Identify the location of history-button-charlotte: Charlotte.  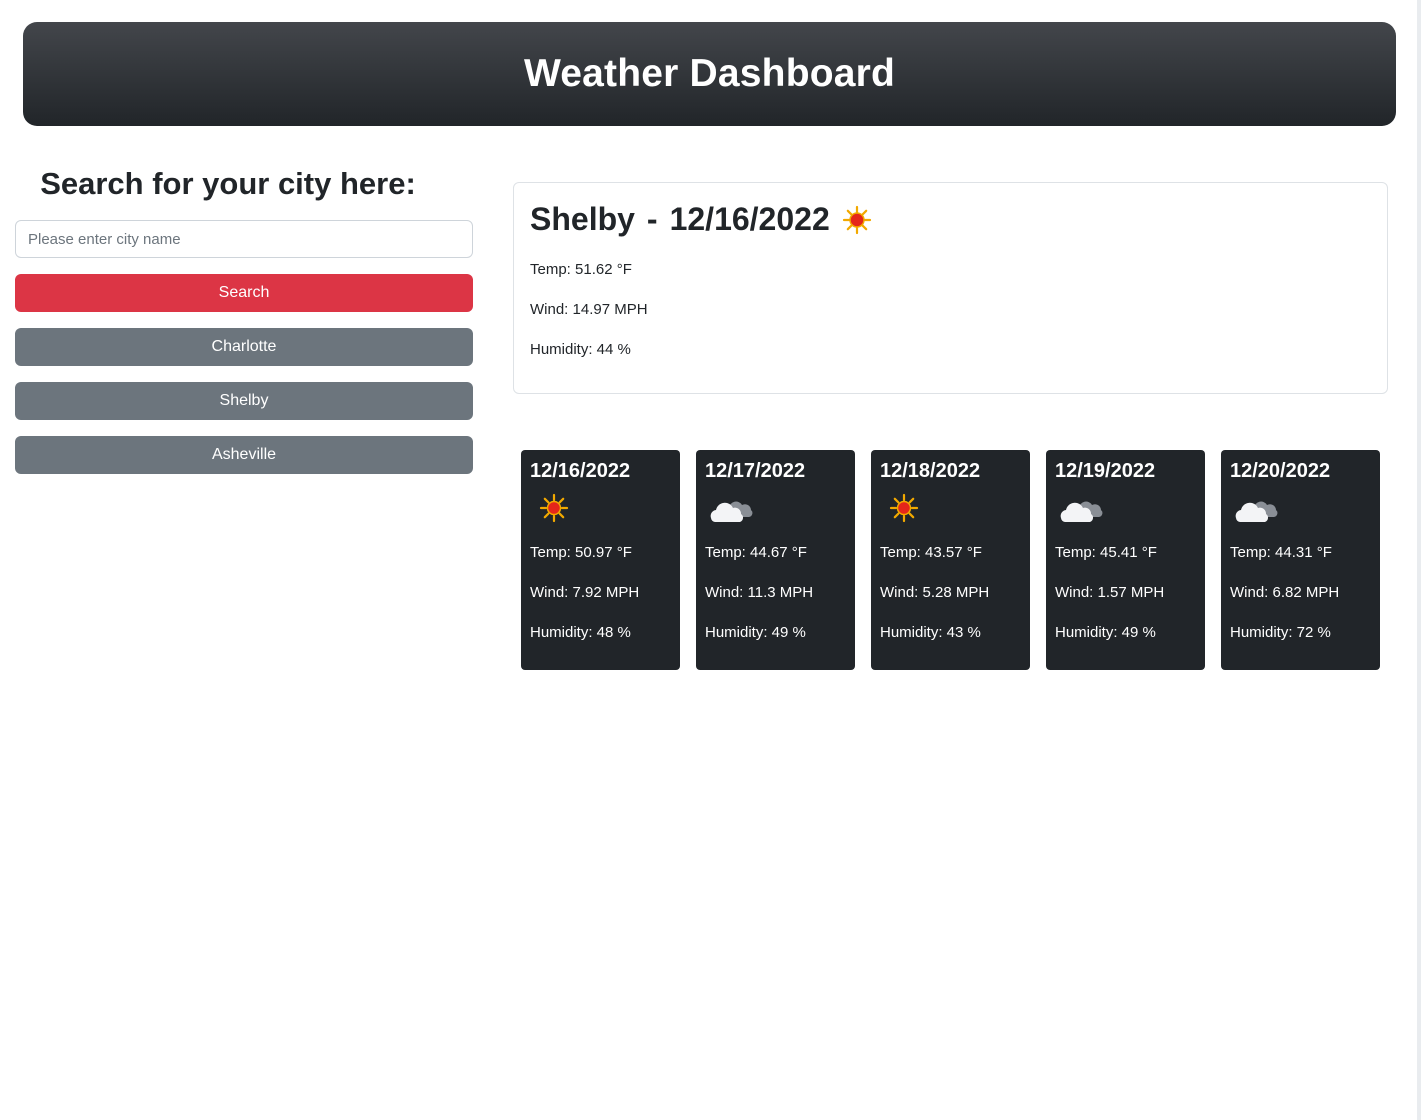
(244, 347).